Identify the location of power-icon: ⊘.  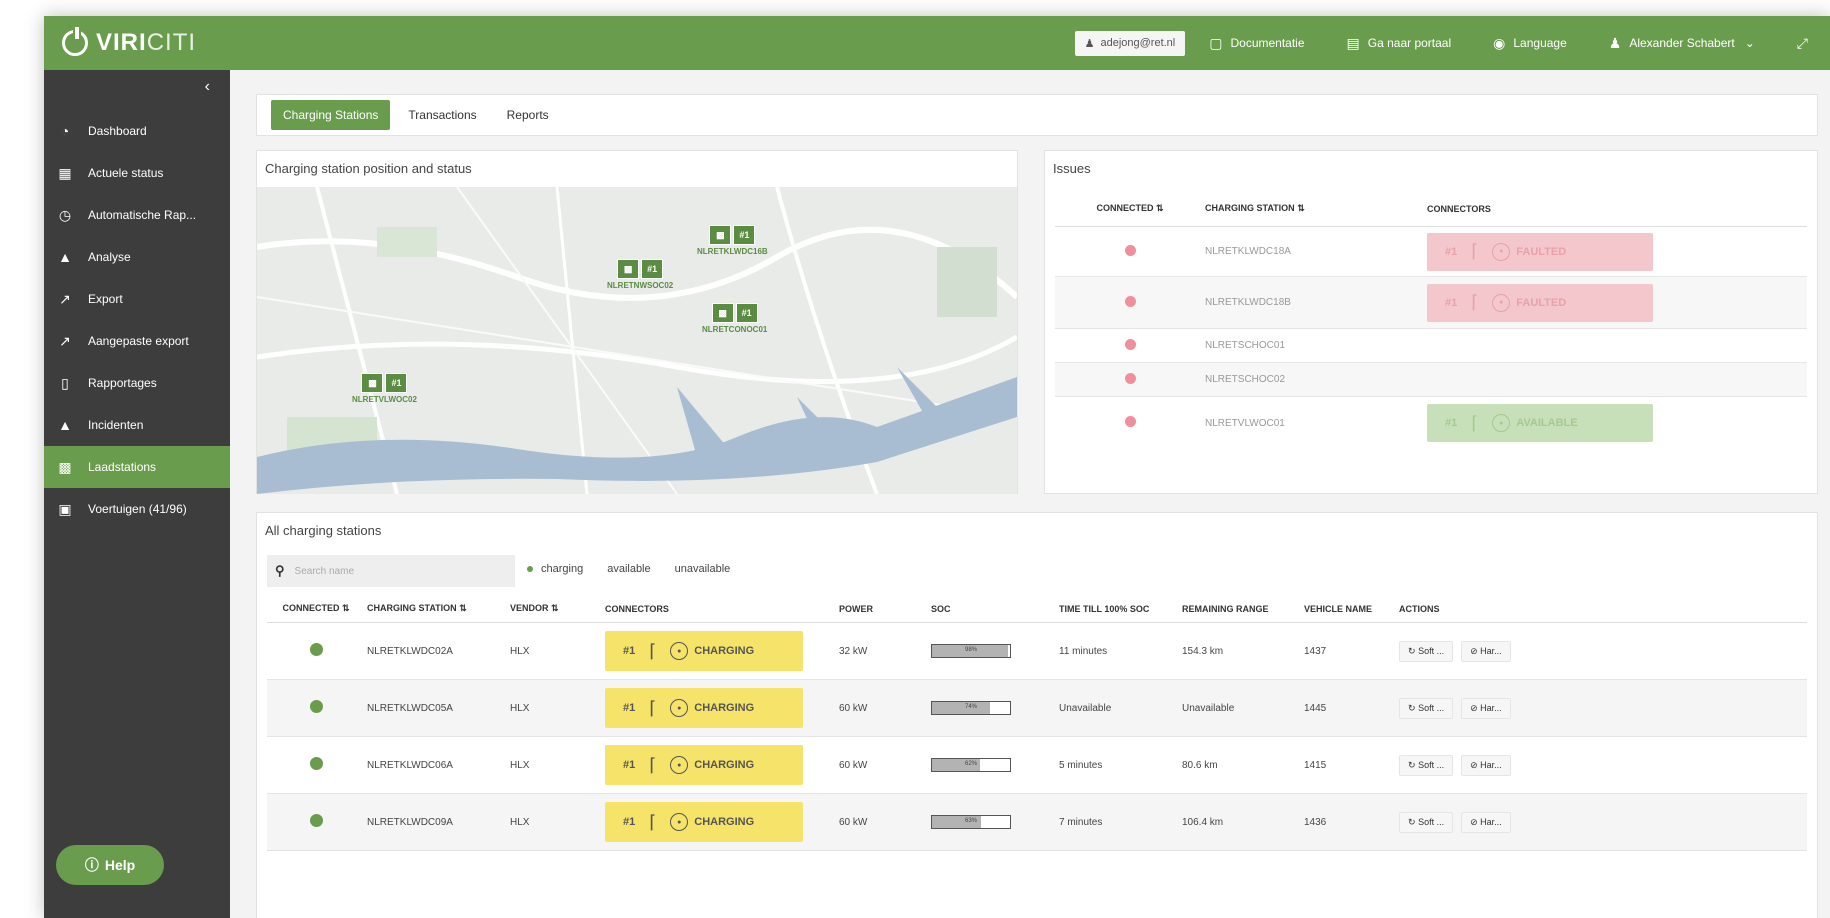
(1474, 764).